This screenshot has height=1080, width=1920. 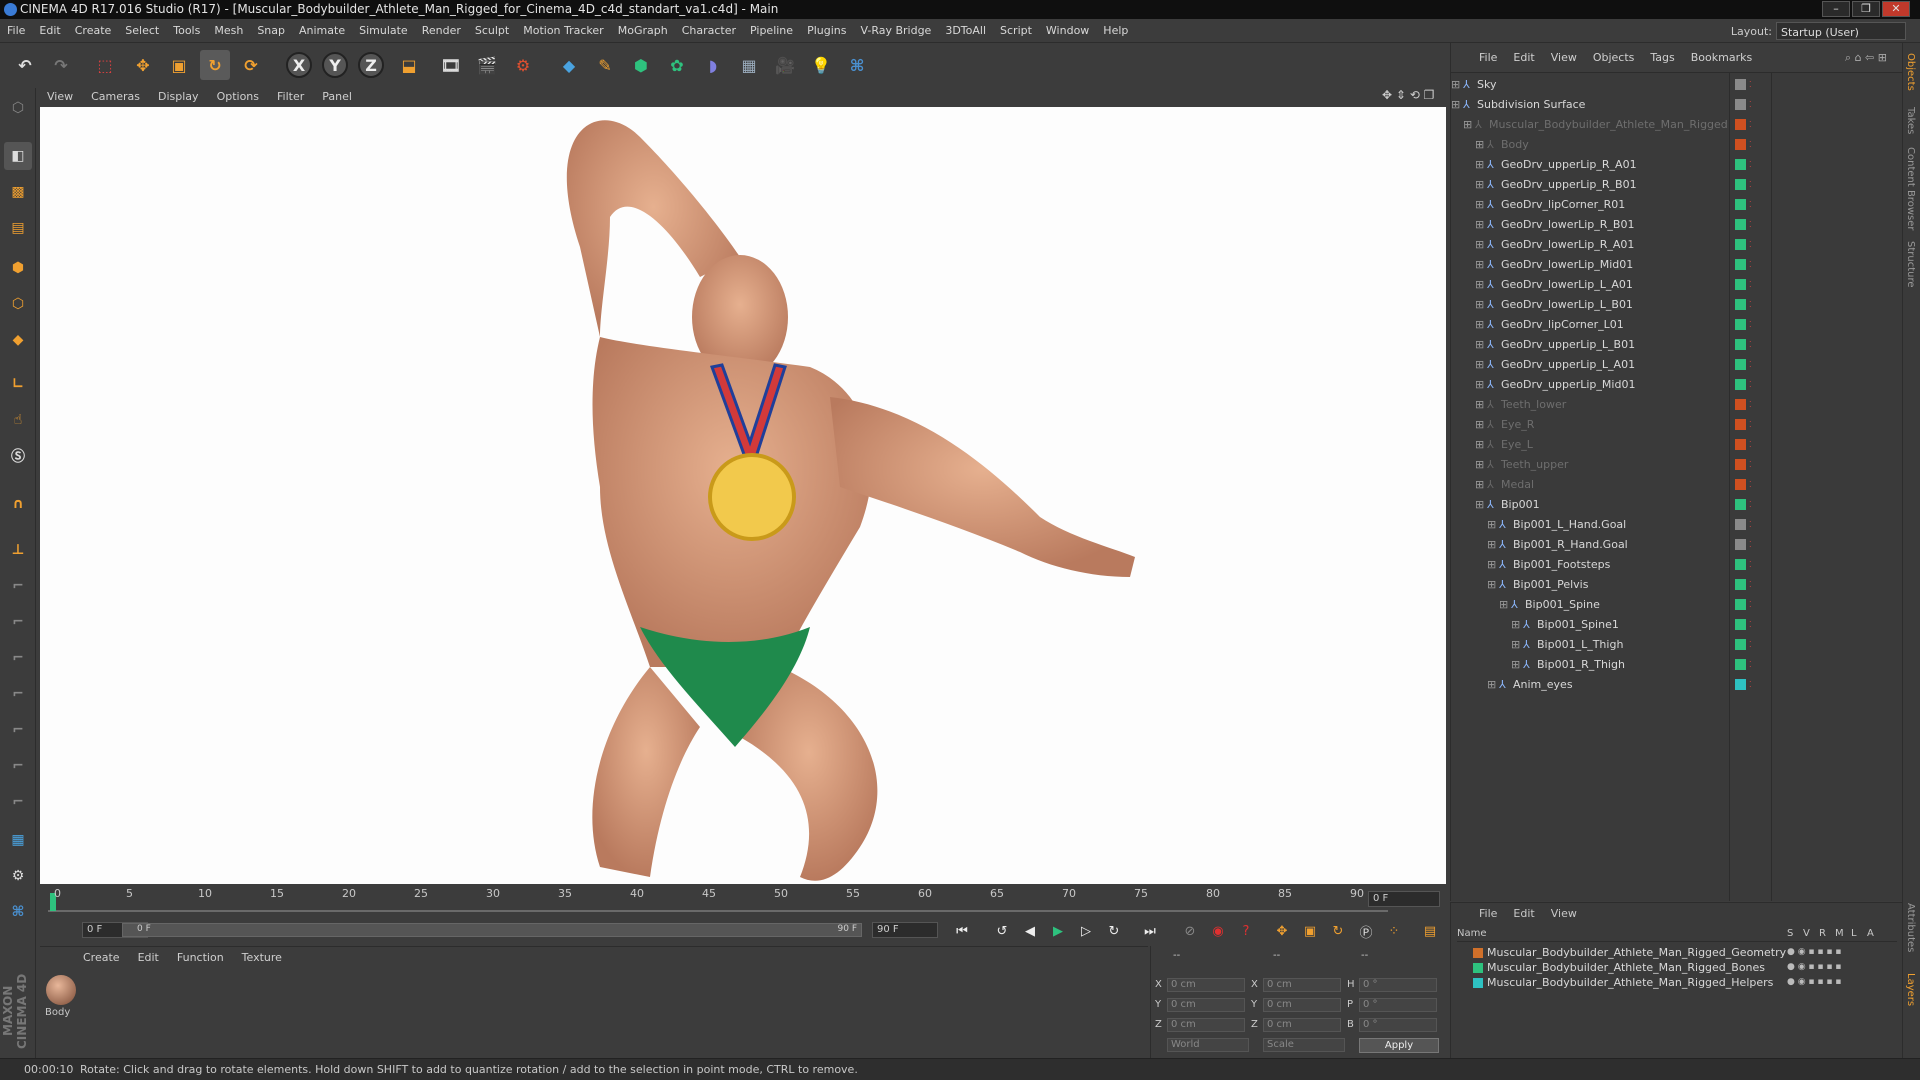 I want to click on workplane-mode-icon: ▤, so click(x=18, y=228).